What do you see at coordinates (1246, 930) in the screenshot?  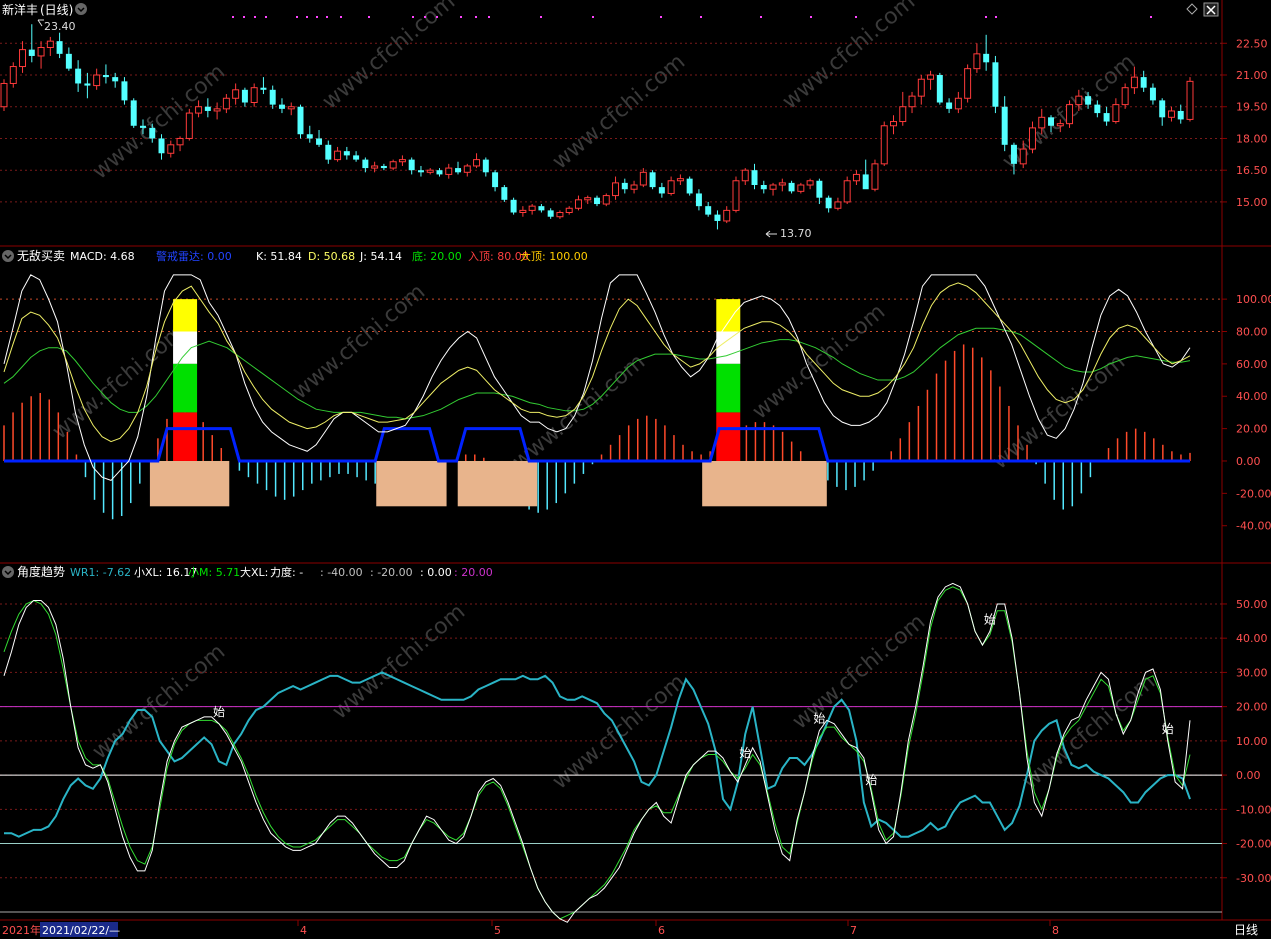 I see `period-tag: 日线` at bounding box center [1246, 930].